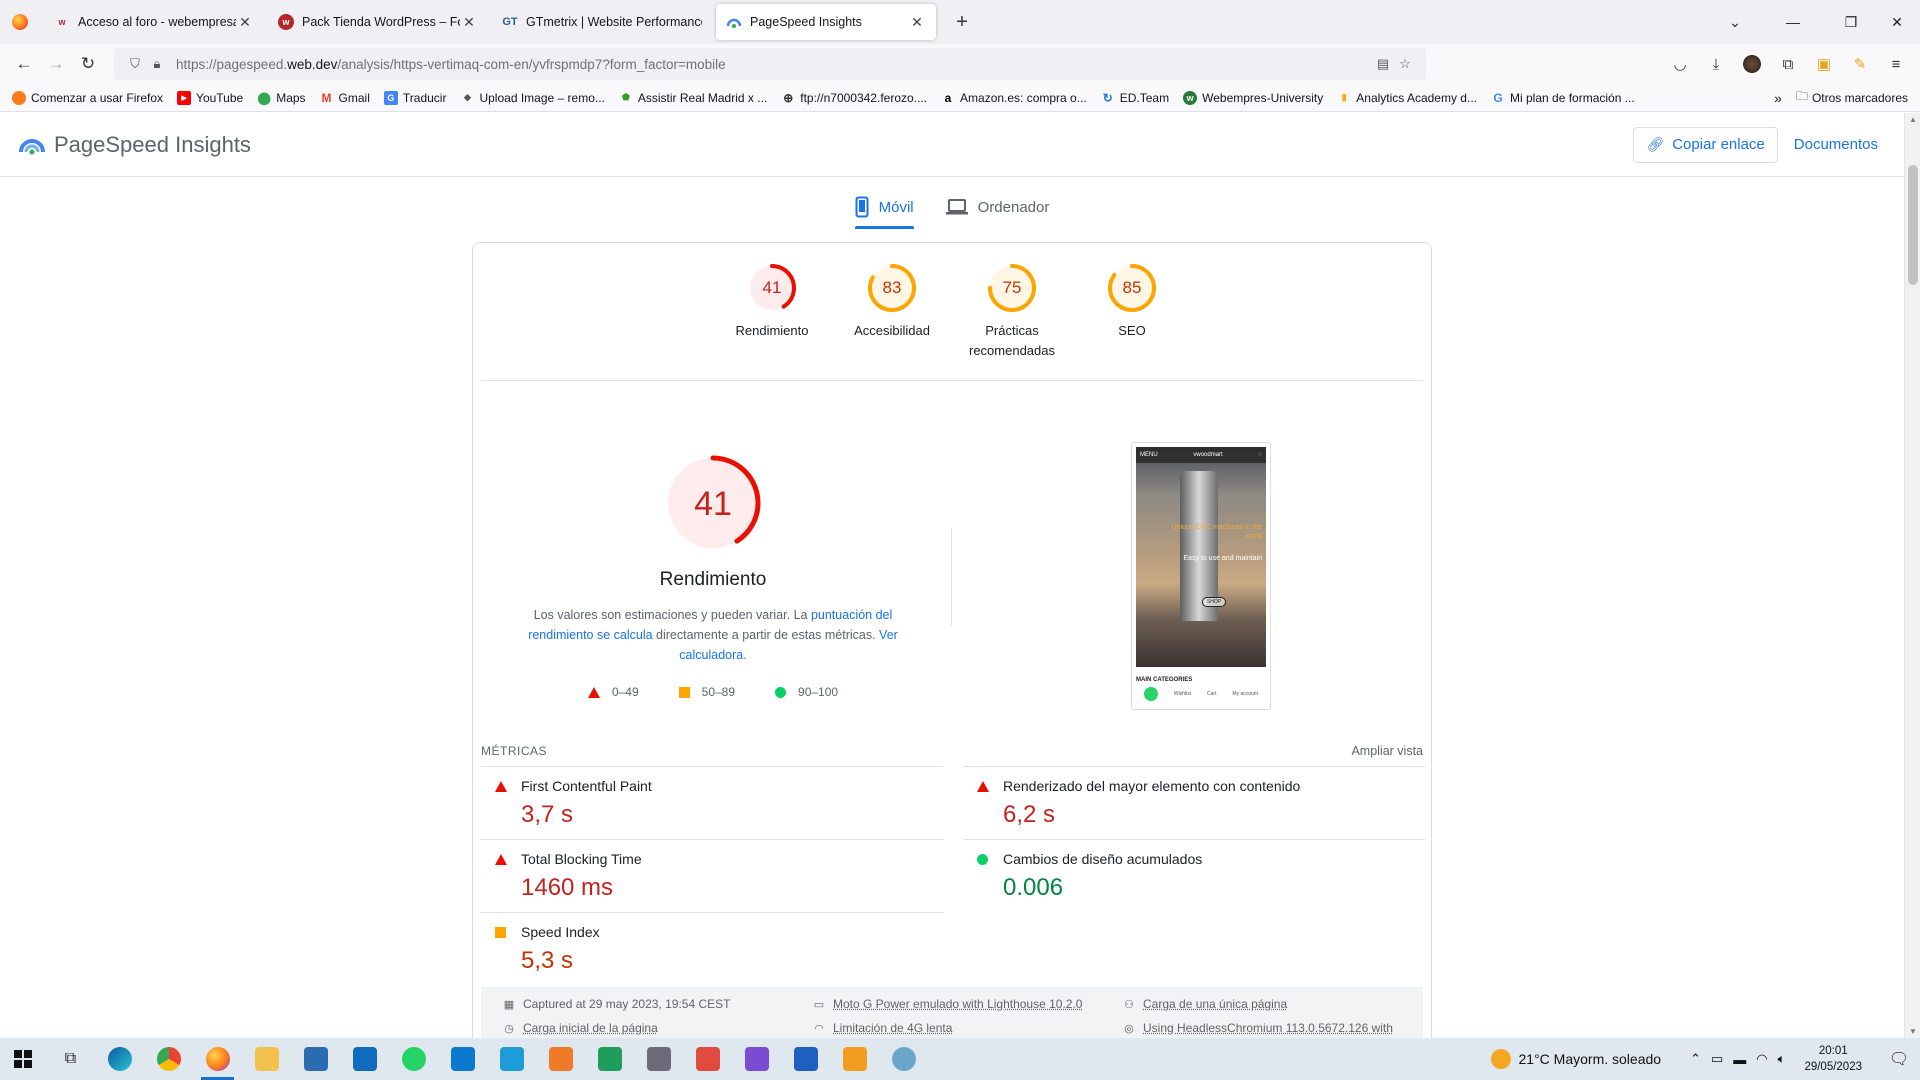 The width and height of the screenshot is (1920, 1080). I want to click on firefox-menu-icon, so click(20, 22).